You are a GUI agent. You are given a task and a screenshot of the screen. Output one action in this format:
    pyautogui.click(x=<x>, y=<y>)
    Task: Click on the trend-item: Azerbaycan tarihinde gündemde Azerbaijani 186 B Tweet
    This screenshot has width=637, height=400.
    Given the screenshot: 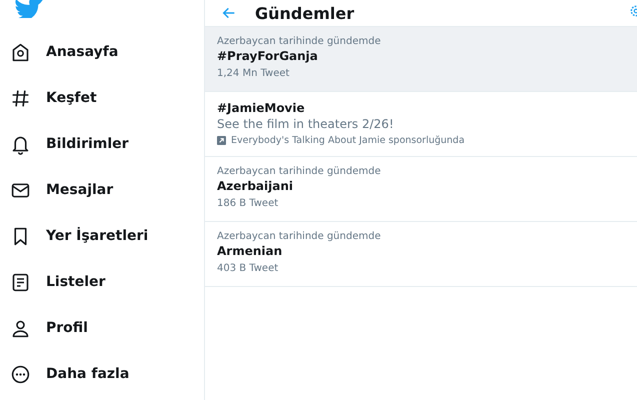 What is the action you would take?
    pyautogui.click(x=421, y=189)
    